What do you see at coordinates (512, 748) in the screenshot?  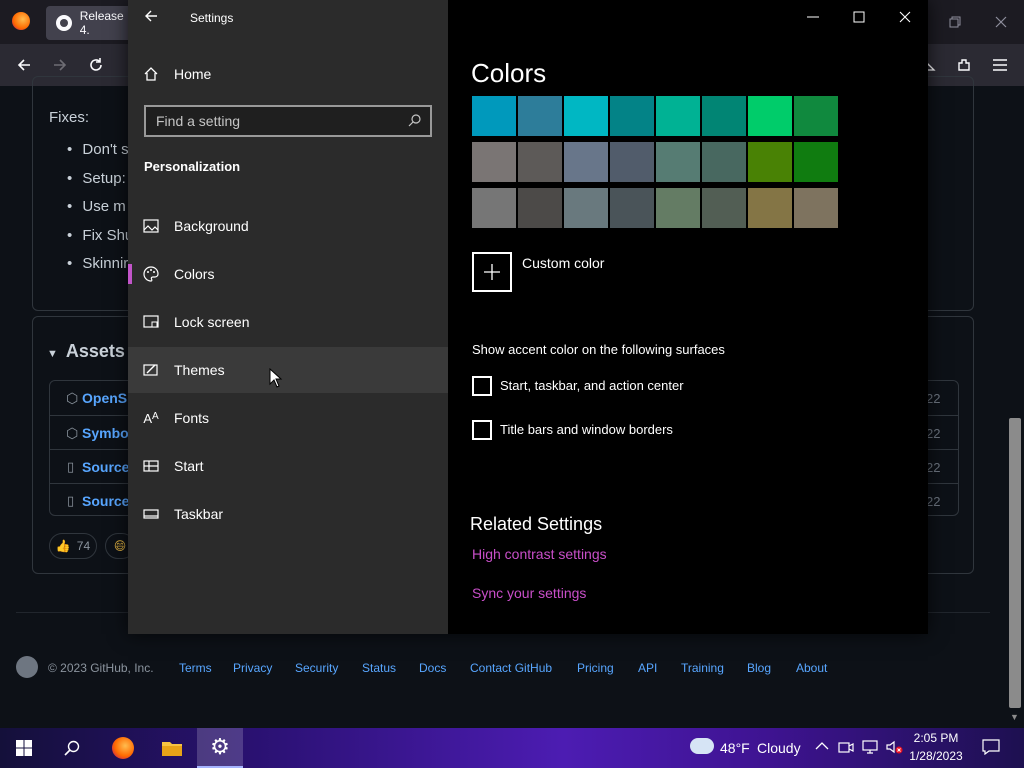 I see `windows-taskbar: ⚙ 48°F Cloudy 2:05 PM 1/28/2023` at bounding box center [512, 748].